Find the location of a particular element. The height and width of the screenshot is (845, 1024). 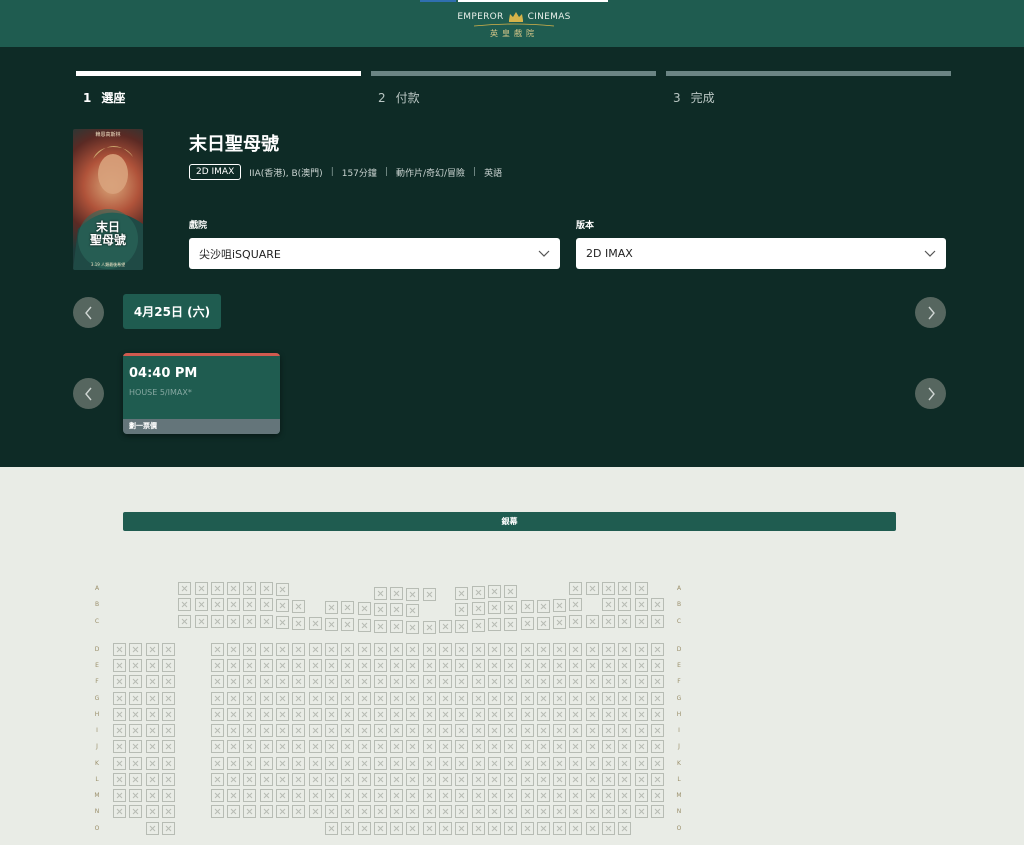

showtime-card: 04:40 PM HOUSE 5/IMAX* 劃一票價 is located at coordinates (201, 393).